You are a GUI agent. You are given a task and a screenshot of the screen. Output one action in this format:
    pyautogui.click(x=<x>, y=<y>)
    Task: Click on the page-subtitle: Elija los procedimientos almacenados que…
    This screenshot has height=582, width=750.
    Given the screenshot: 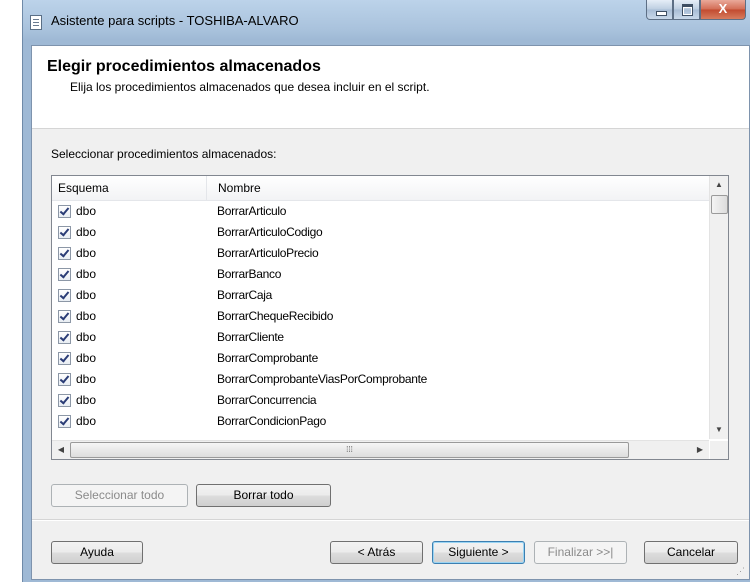 What is the action you would take?
    pyautogui.click(x=250, y=87)
    